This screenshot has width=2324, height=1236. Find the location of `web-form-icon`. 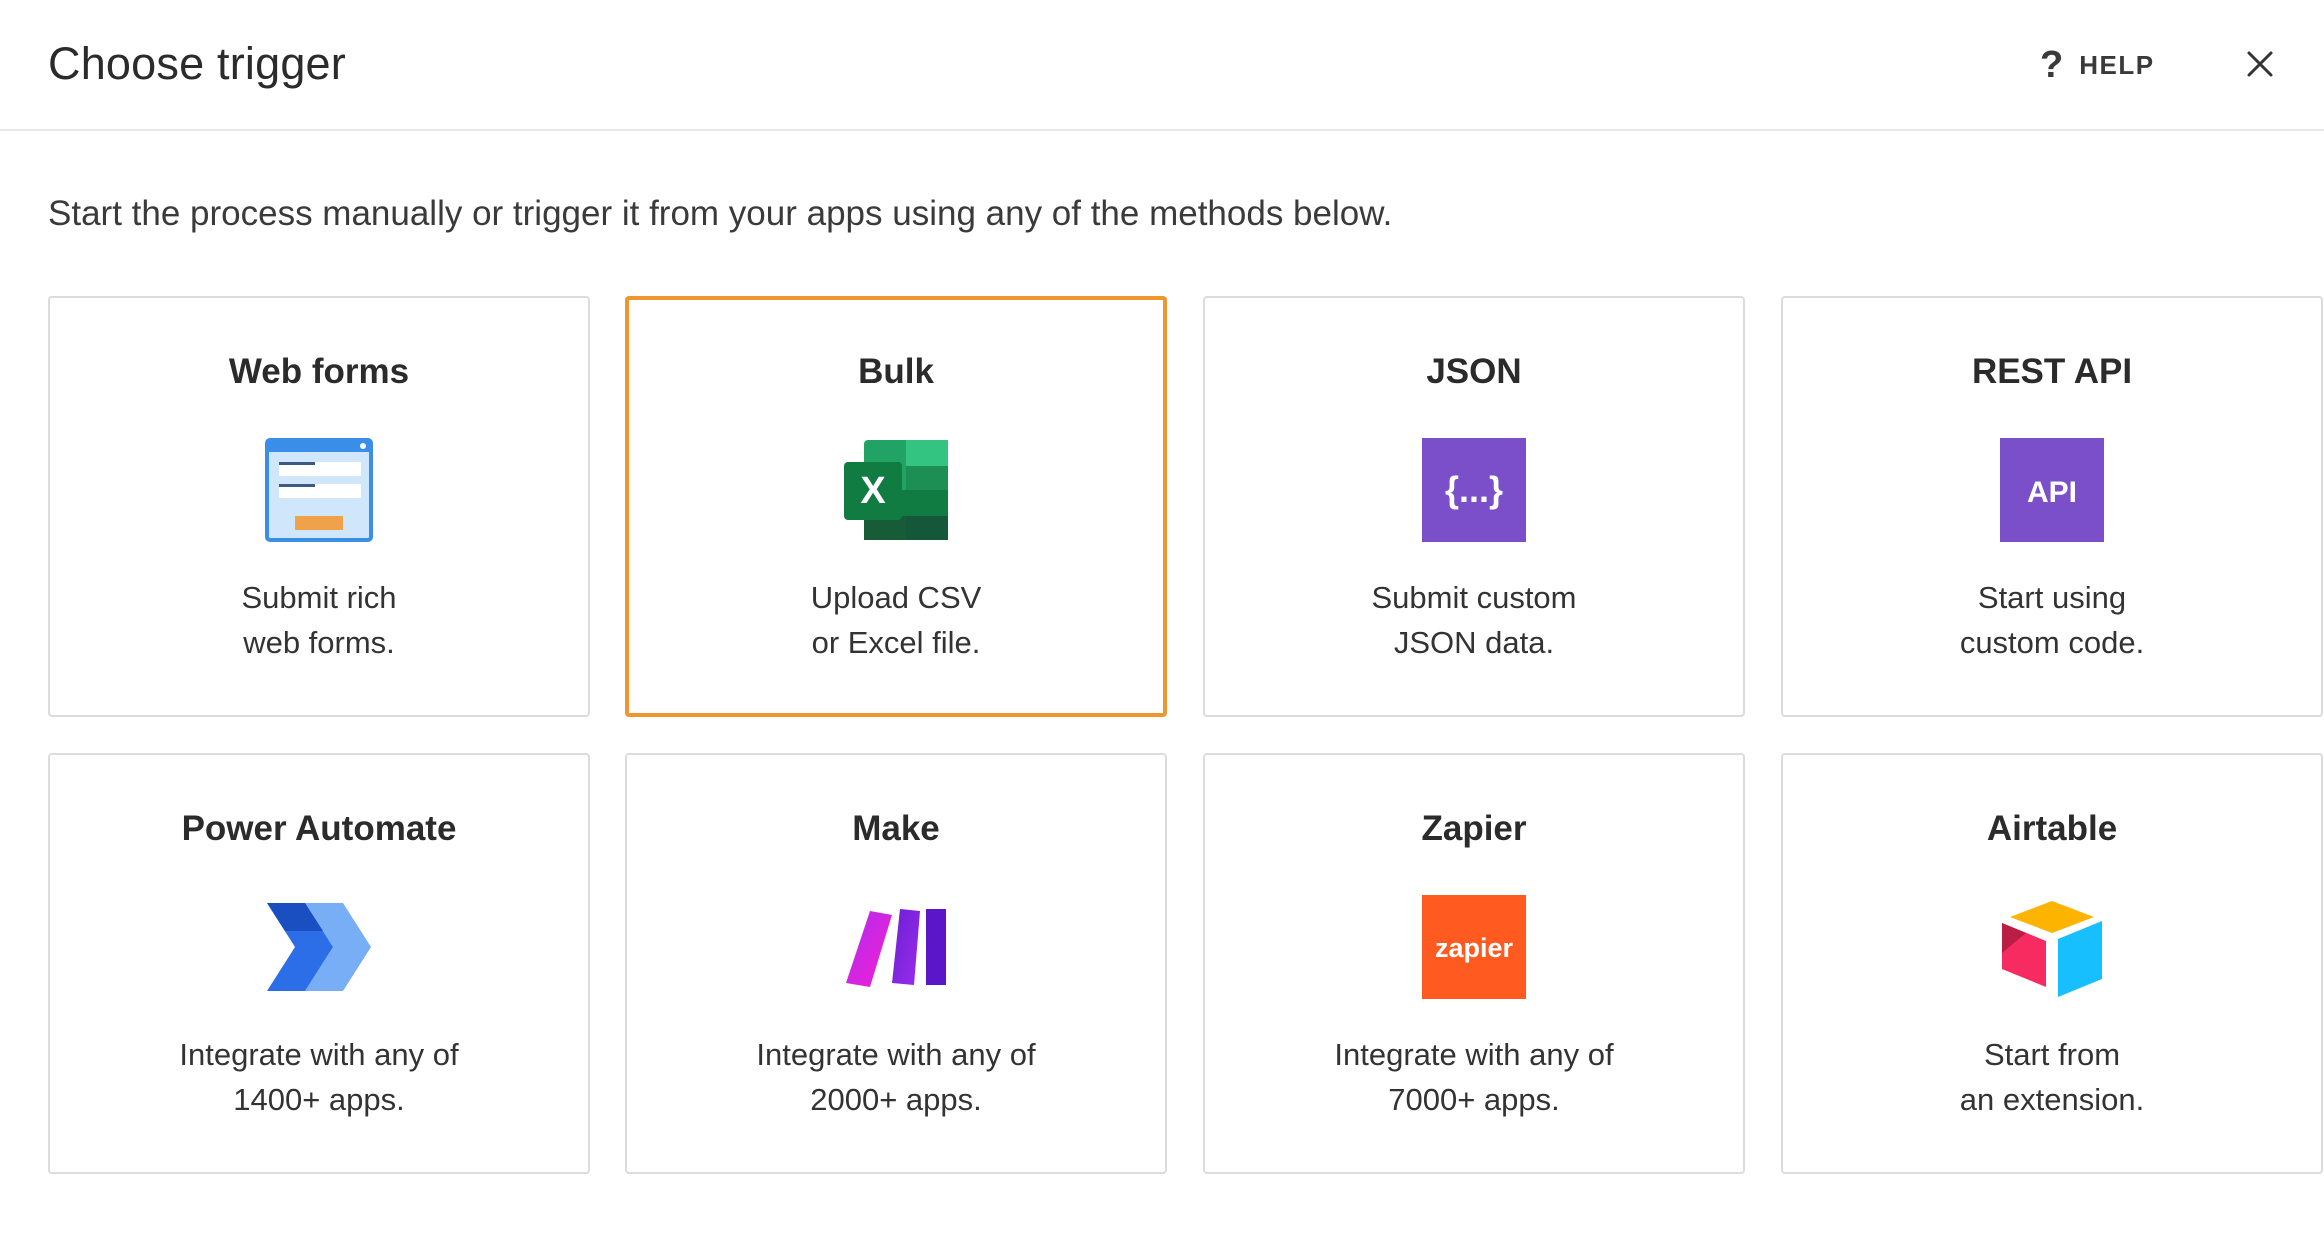

web-form-icon is located at coordinates (319, 490).